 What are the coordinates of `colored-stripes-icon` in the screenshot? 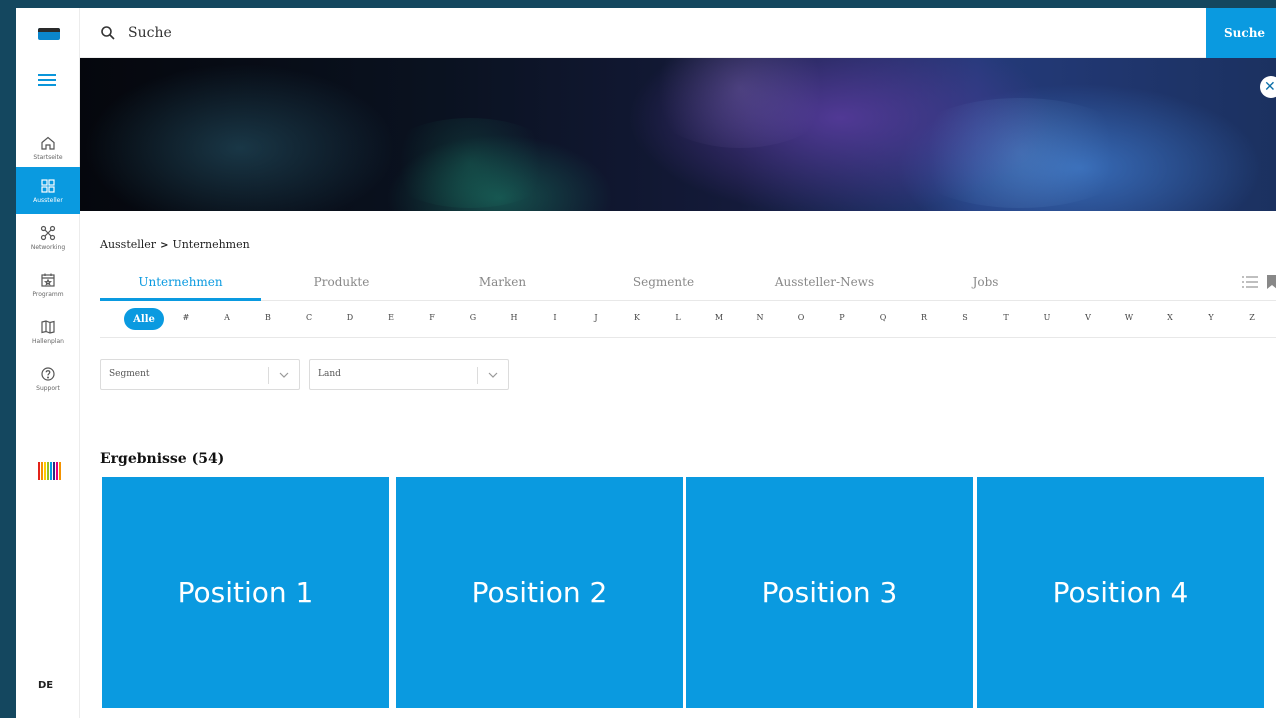 It's located at (50, 471).